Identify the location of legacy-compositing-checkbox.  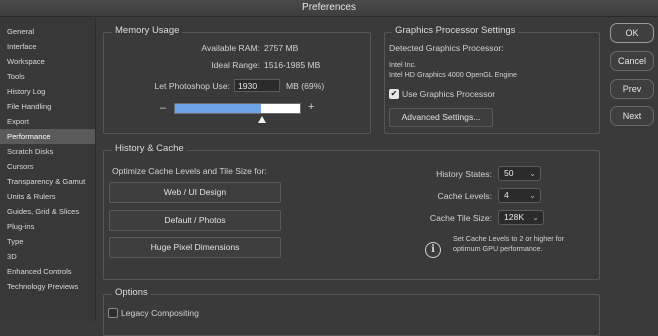
(113, 313).